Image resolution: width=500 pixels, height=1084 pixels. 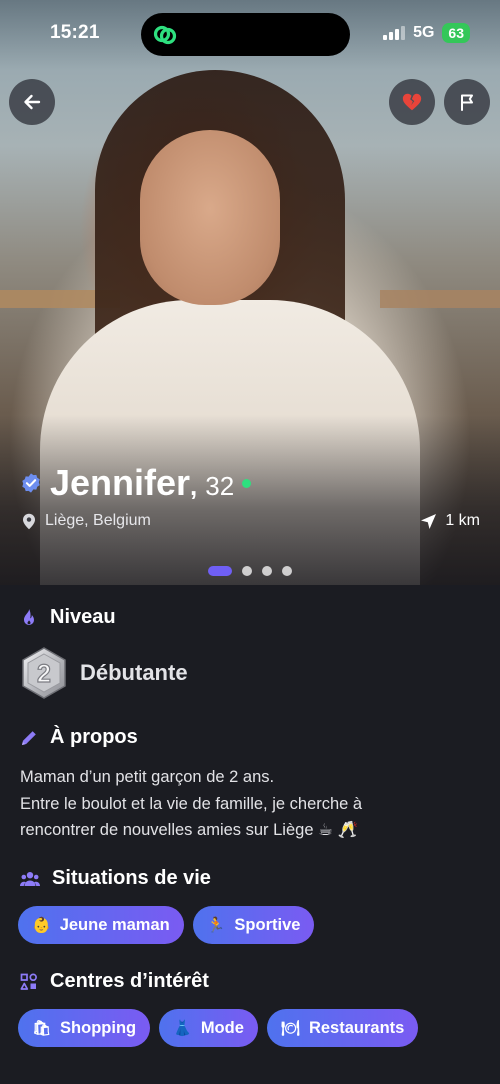 I want to click on status-time: 15:21, so click(x=75, y=32).